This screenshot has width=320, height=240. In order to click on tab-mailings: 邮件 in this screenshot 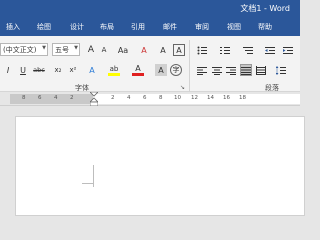, I will do `click(170, 27)`.